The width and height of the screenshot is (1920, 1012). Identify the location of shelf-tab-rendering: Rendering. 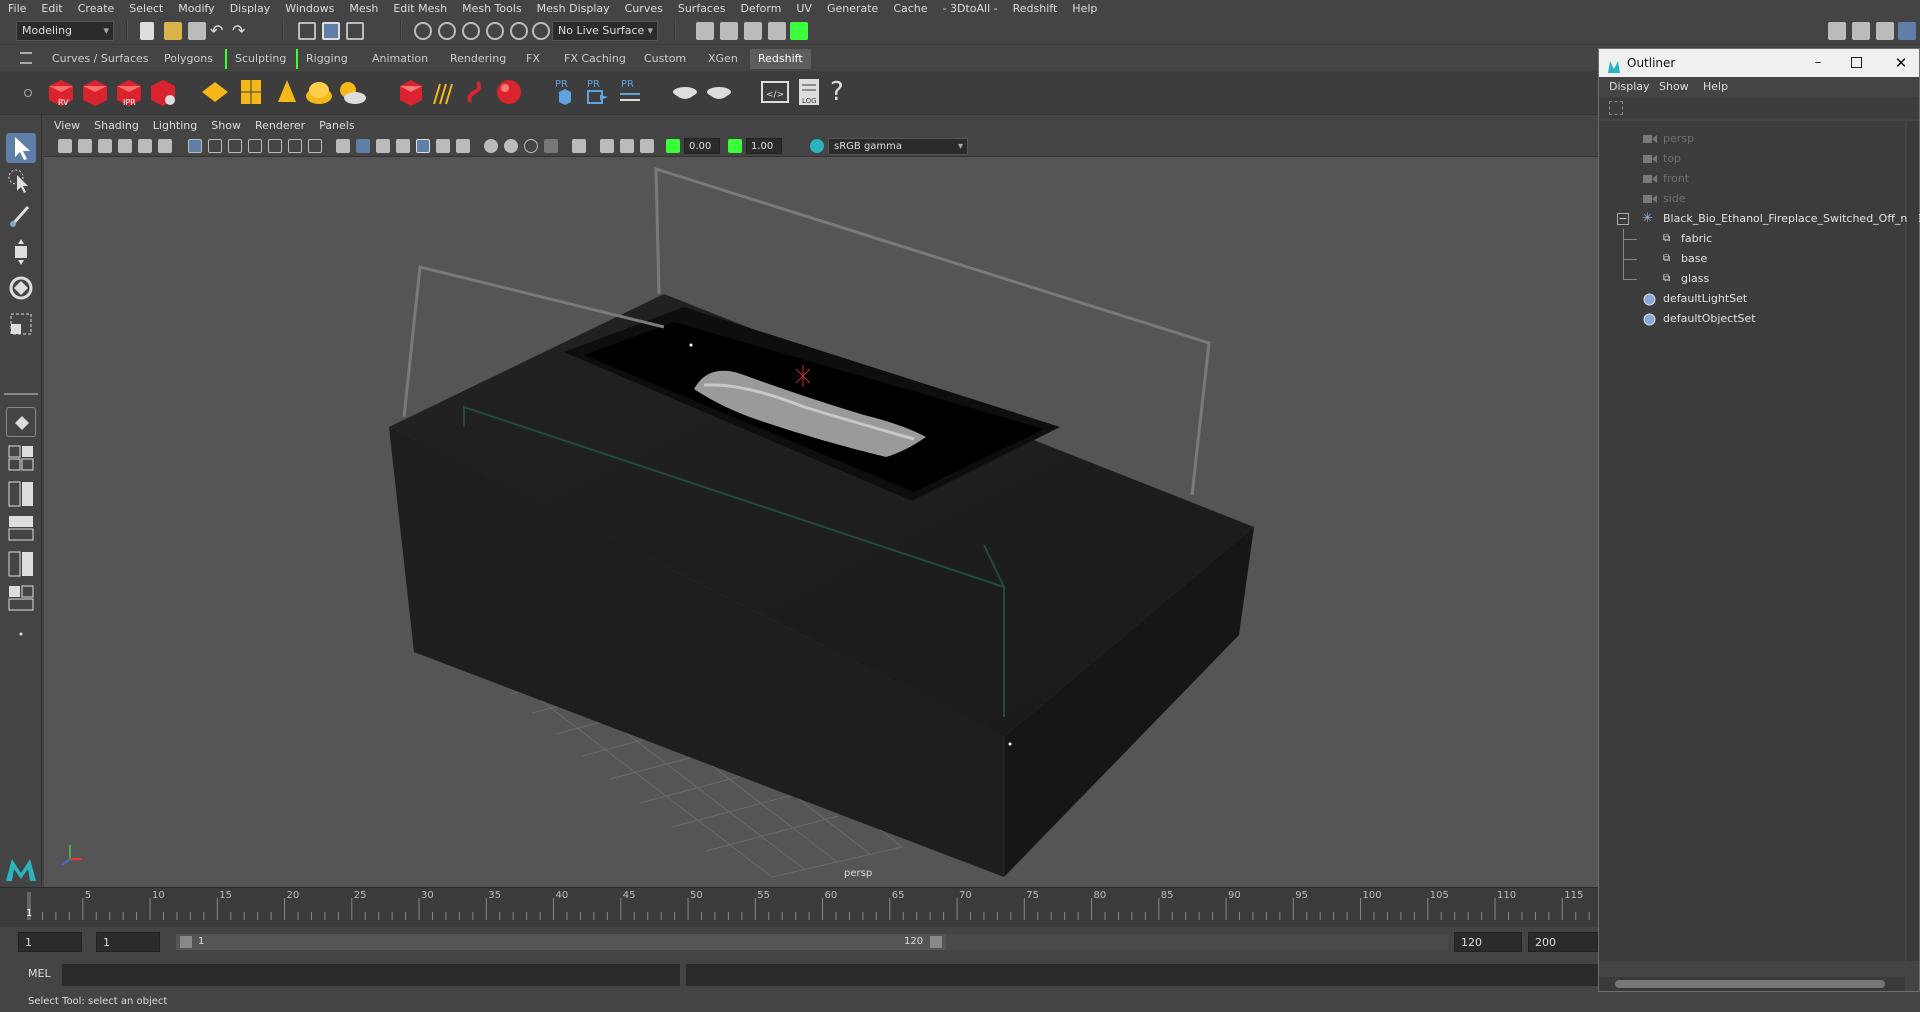
(478, 59).